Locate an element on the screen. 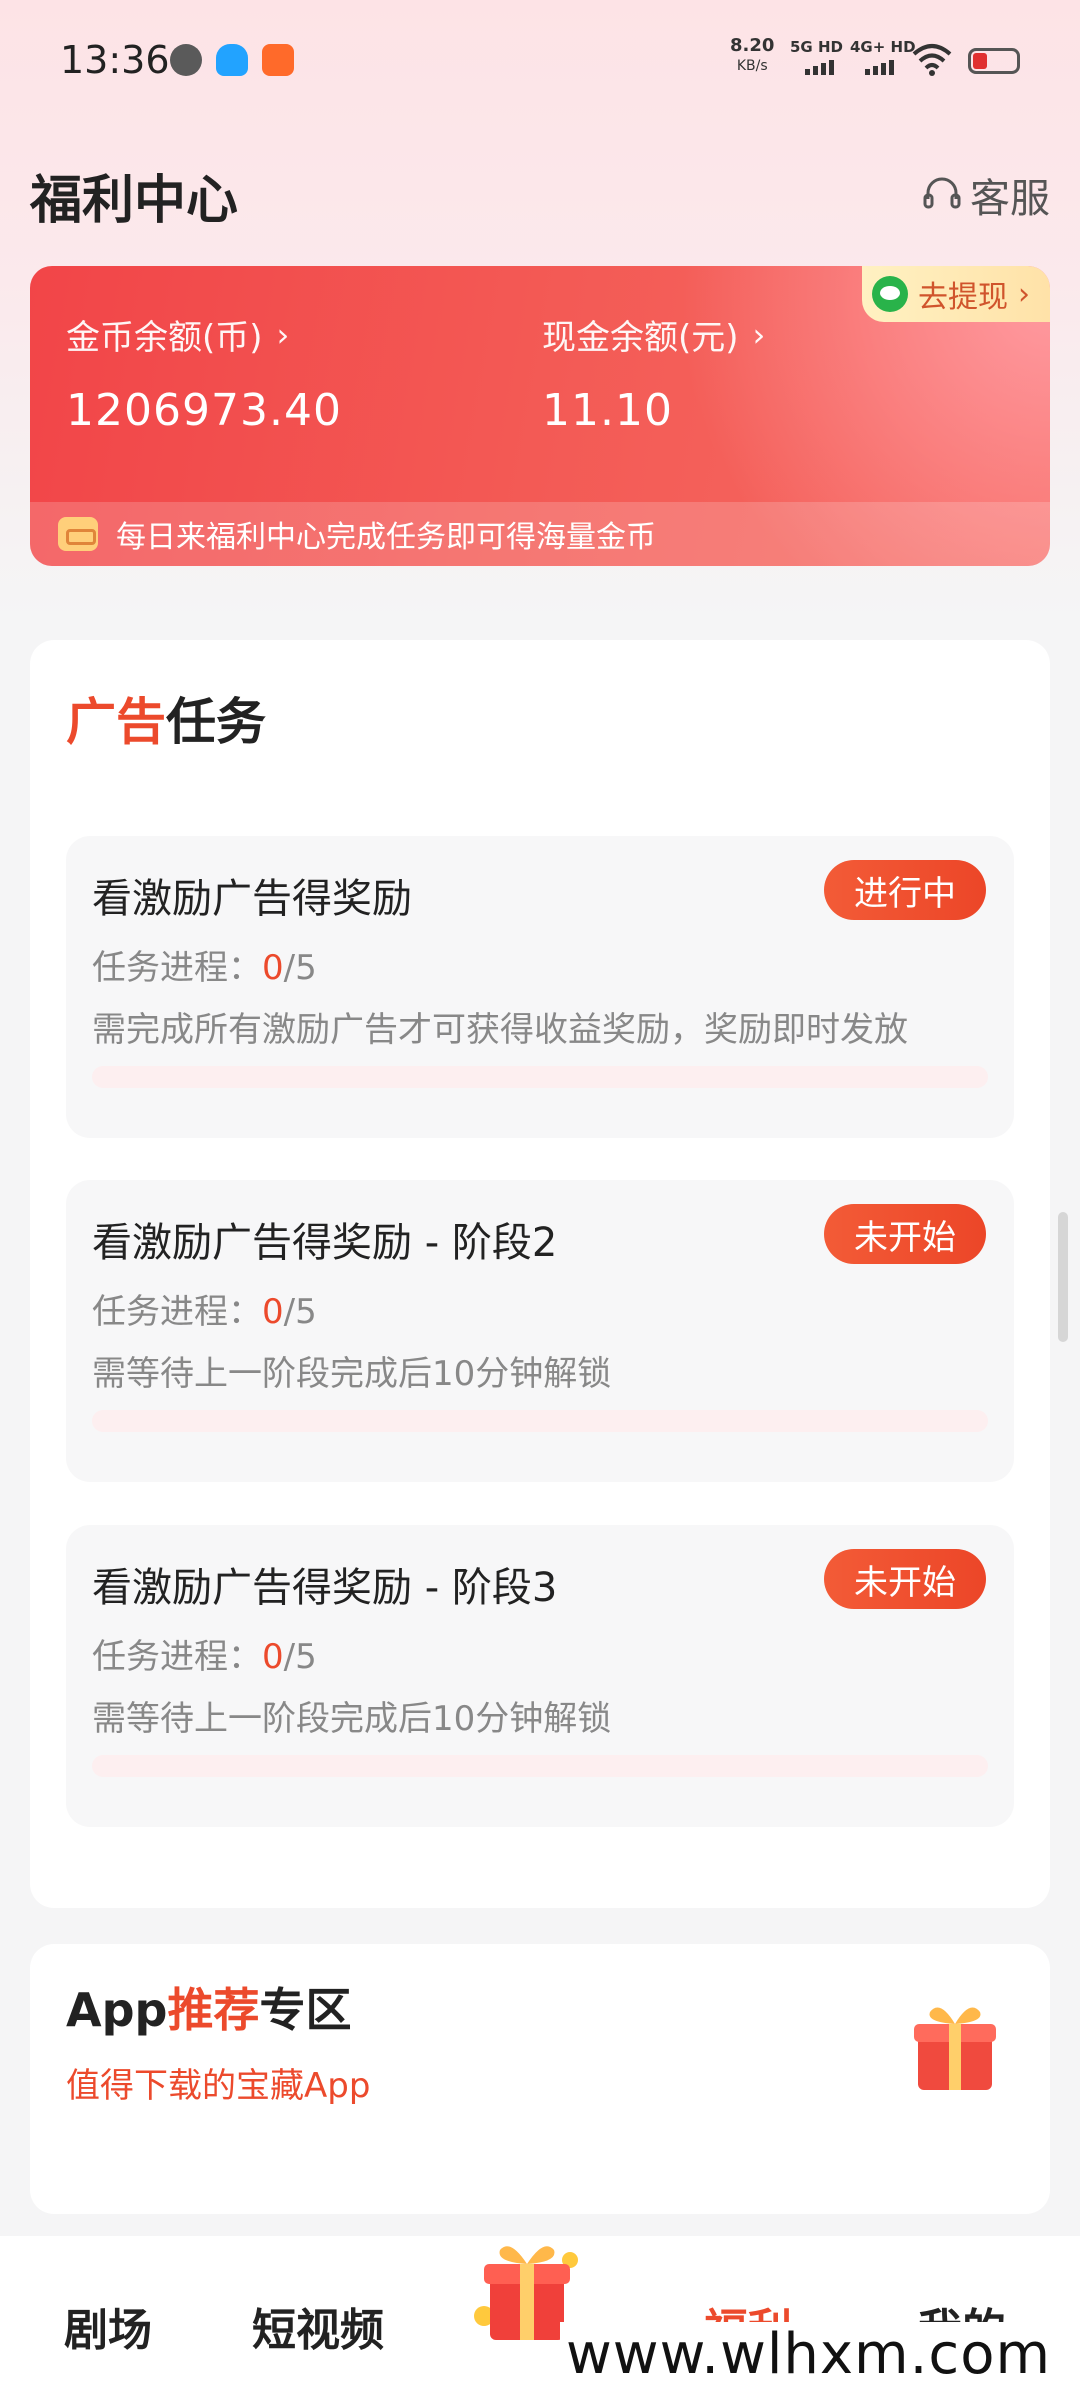 The height and width of the screenshot is (2400, 1080). customer-service-button: 客服 is located at coordinates (986, 195).